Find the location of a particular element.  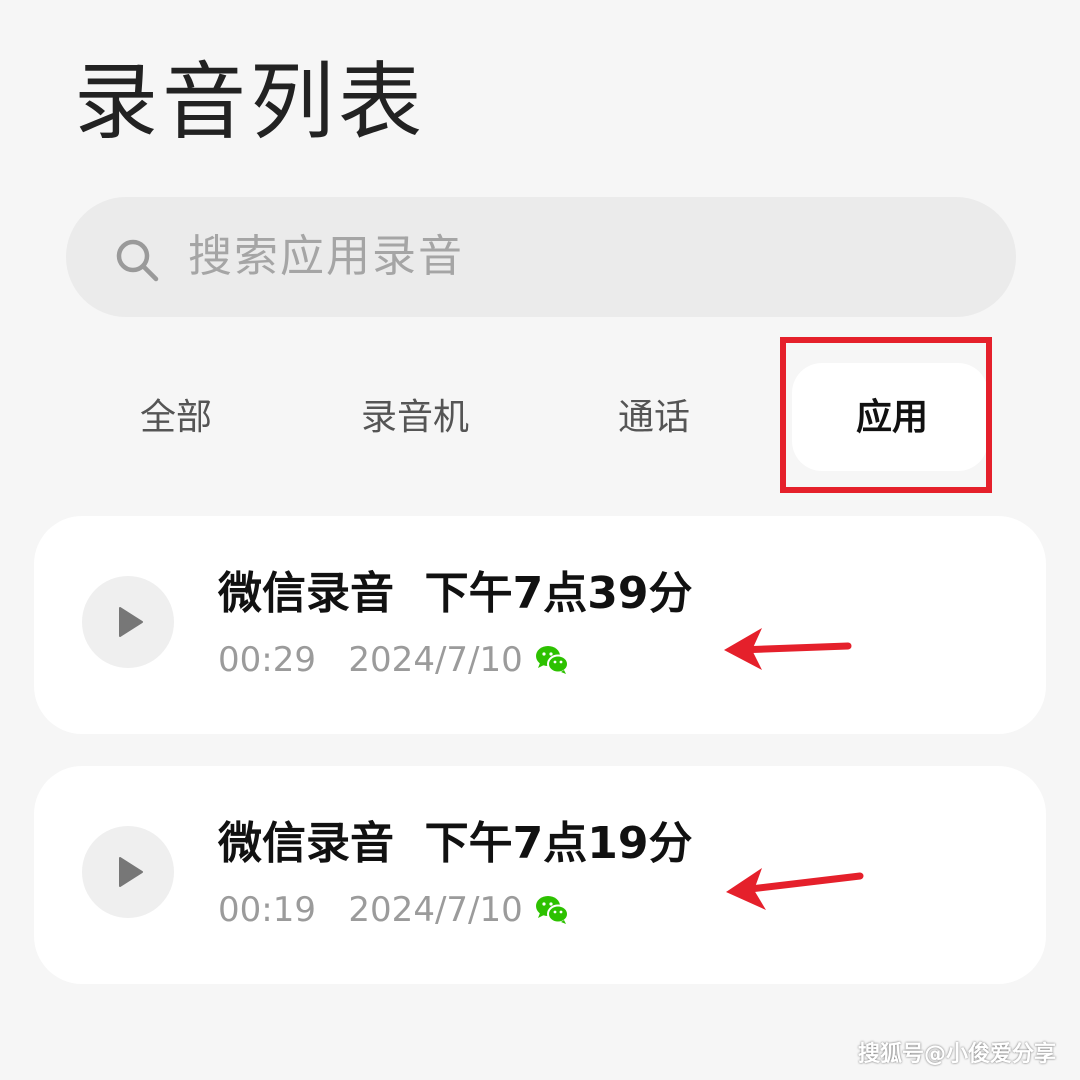

recording-duration: 00:19 is located at coordinates (267, 910).